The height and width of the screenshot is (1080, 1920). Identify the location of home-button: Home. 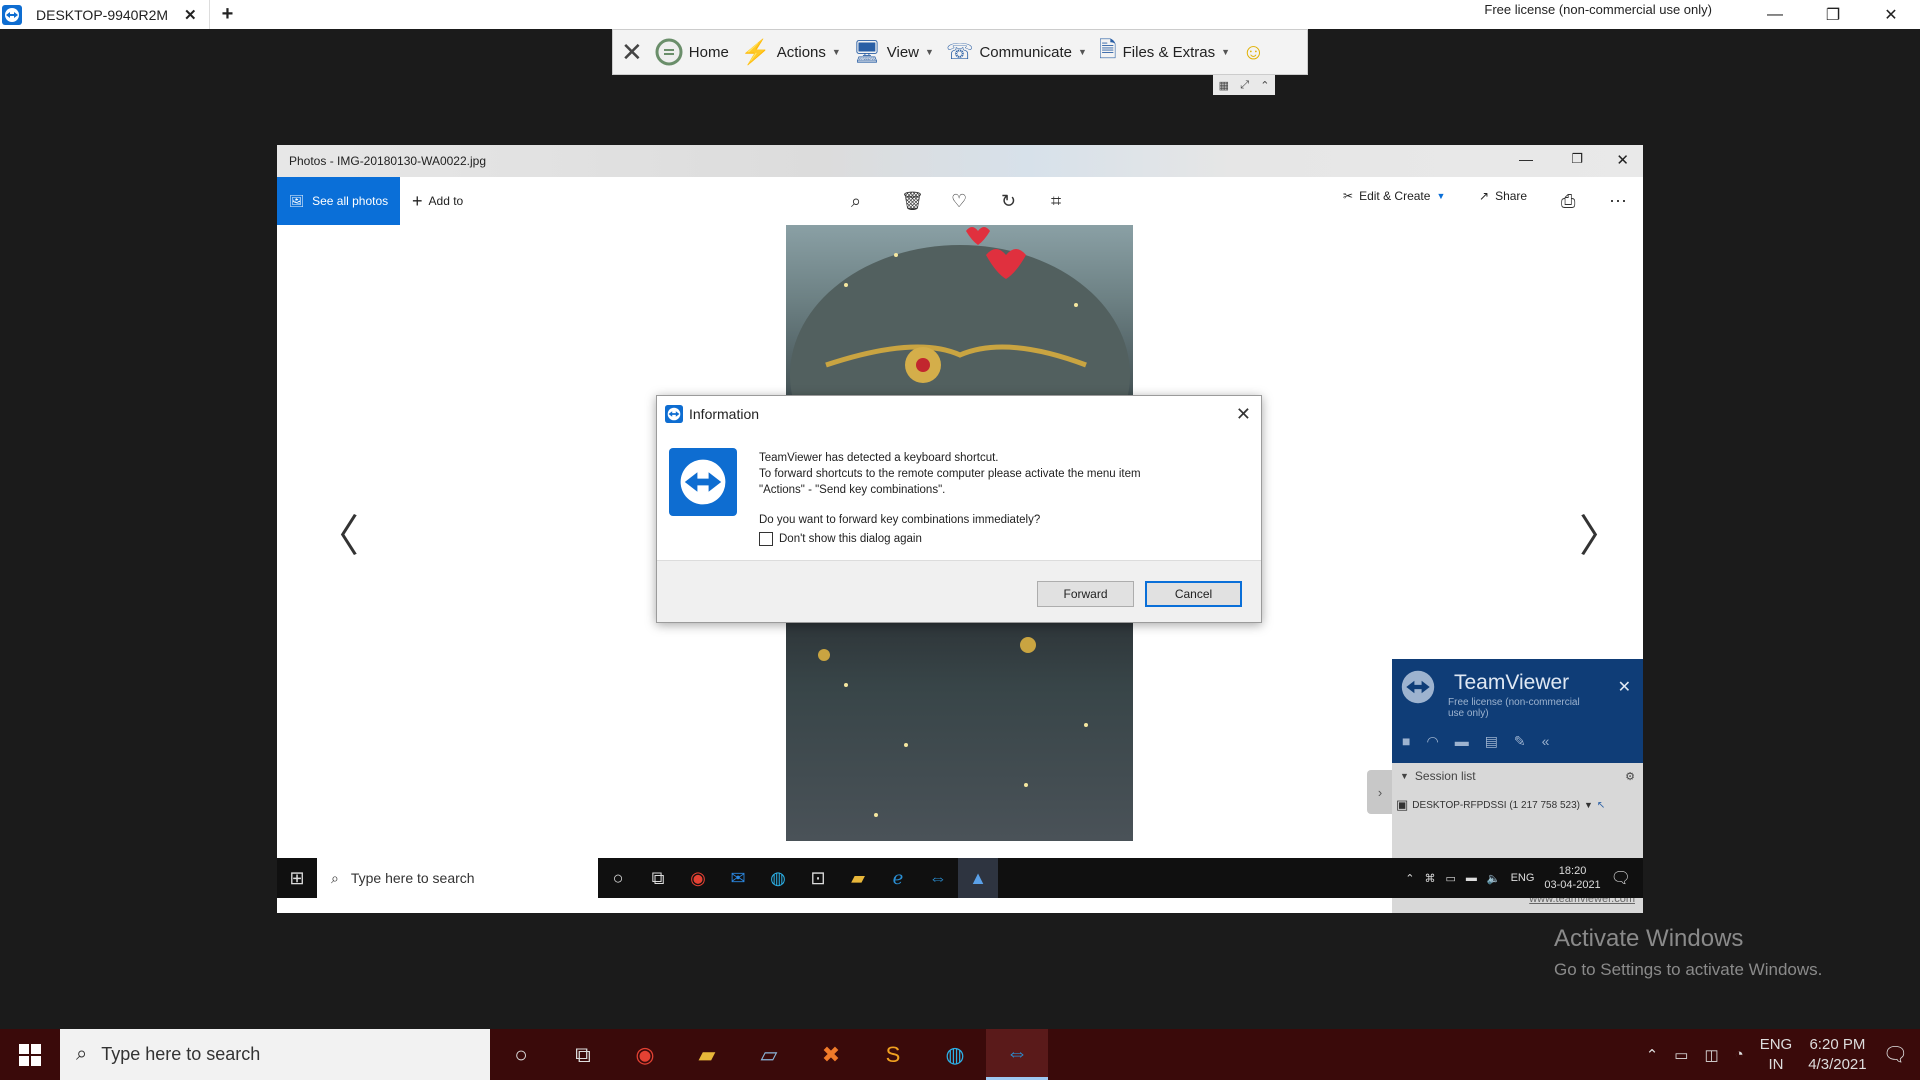
(692, 52).